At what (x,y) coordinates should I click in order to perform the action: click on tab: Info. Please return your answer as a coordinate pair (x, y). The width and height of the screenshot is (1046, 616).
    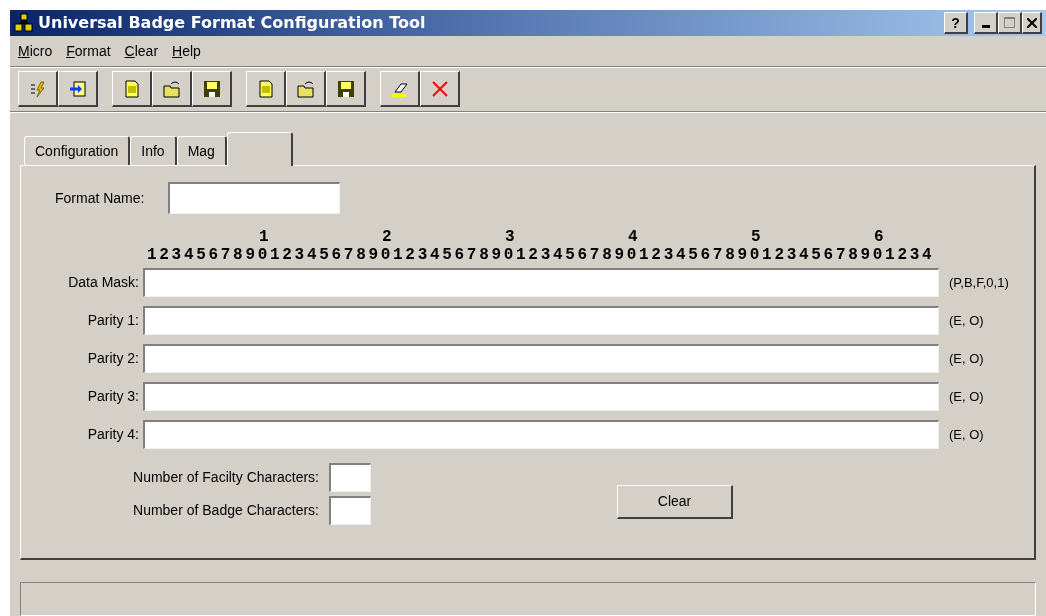
    Looking at the image, I should click on (153, 150).